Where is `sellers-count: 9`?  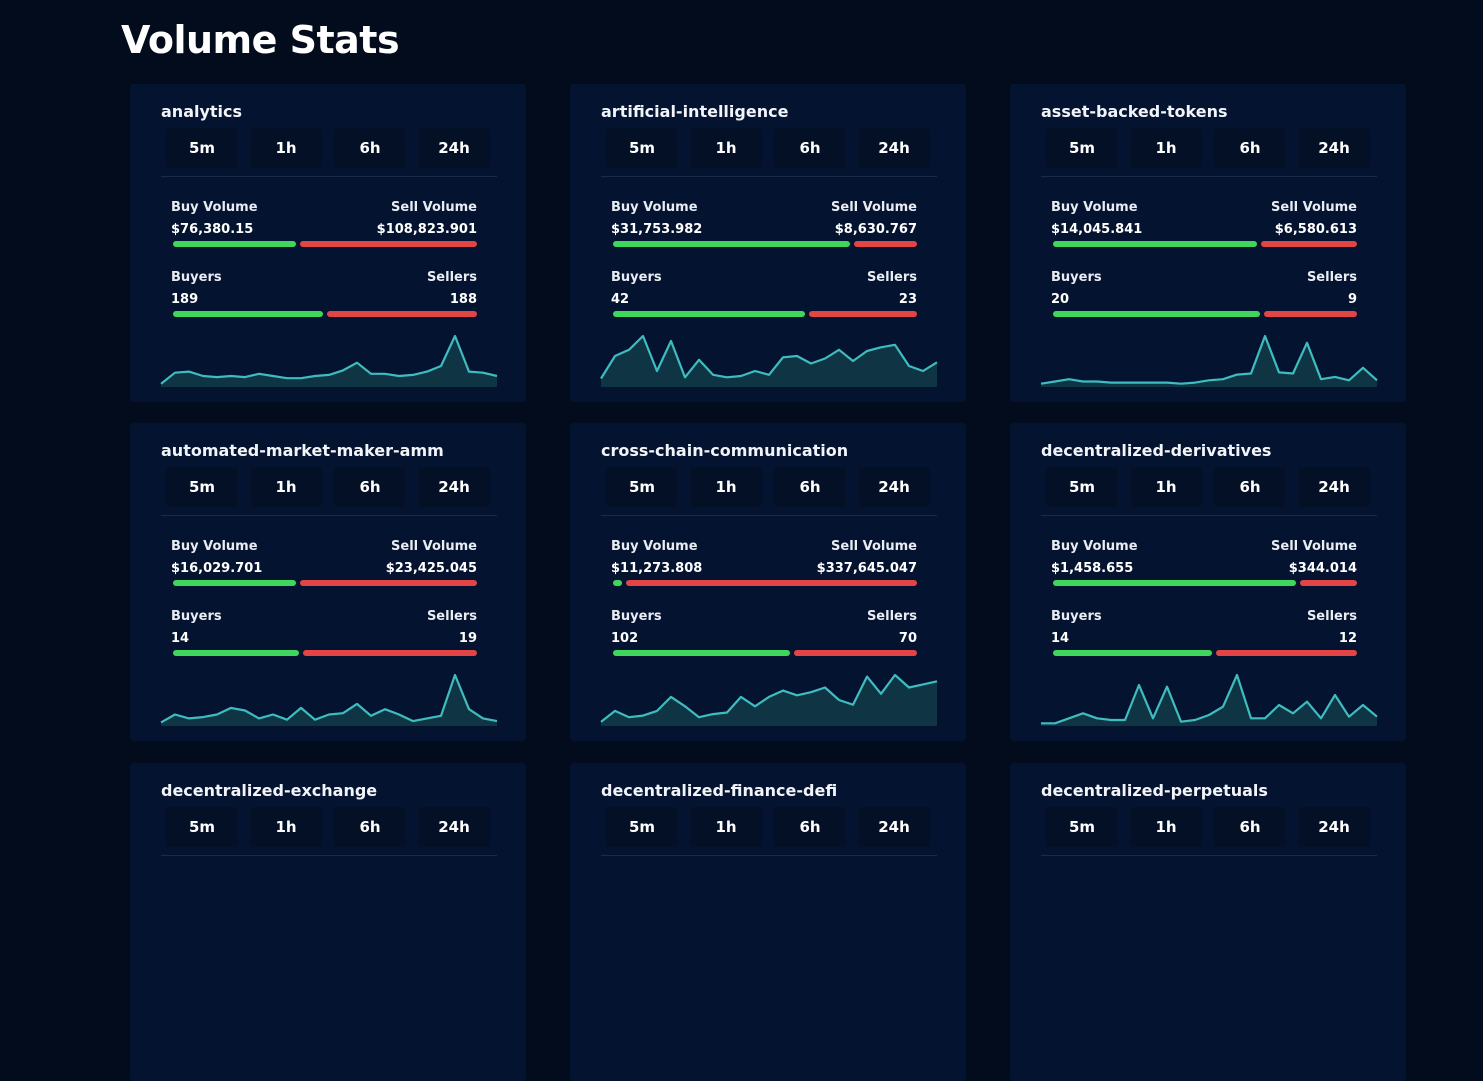
sellers-count: 9 is located at coordinates (1352, 299).